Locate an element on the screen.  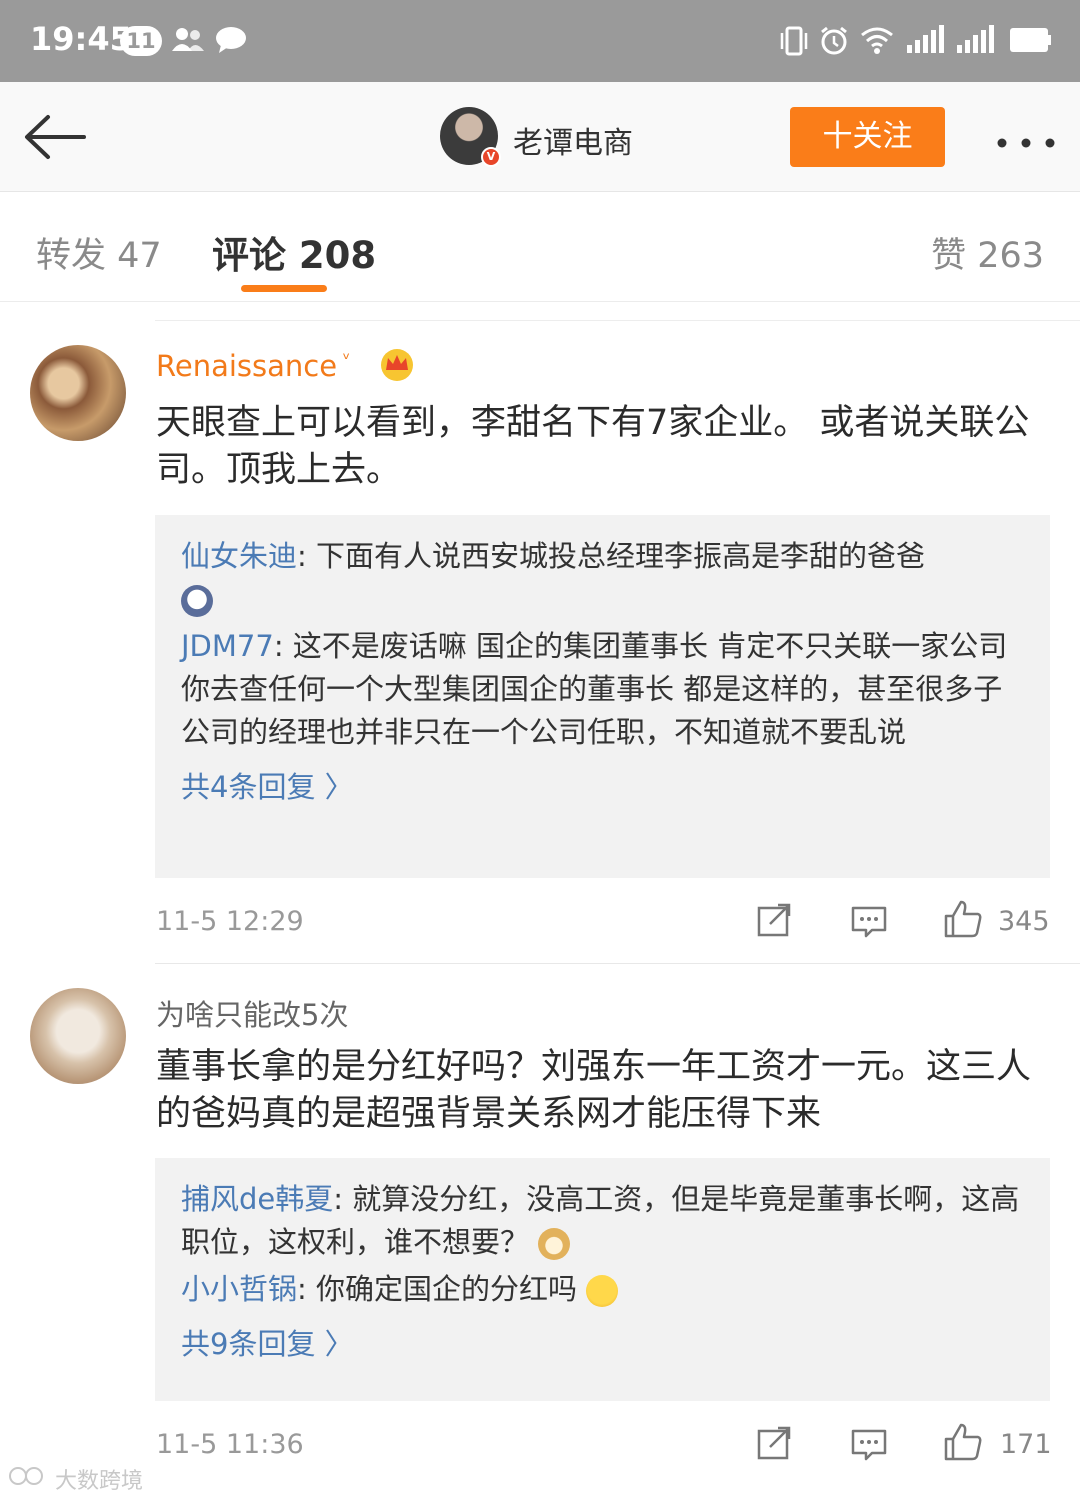
account-name: 老谭电商 is located at coordinates (573, 140).